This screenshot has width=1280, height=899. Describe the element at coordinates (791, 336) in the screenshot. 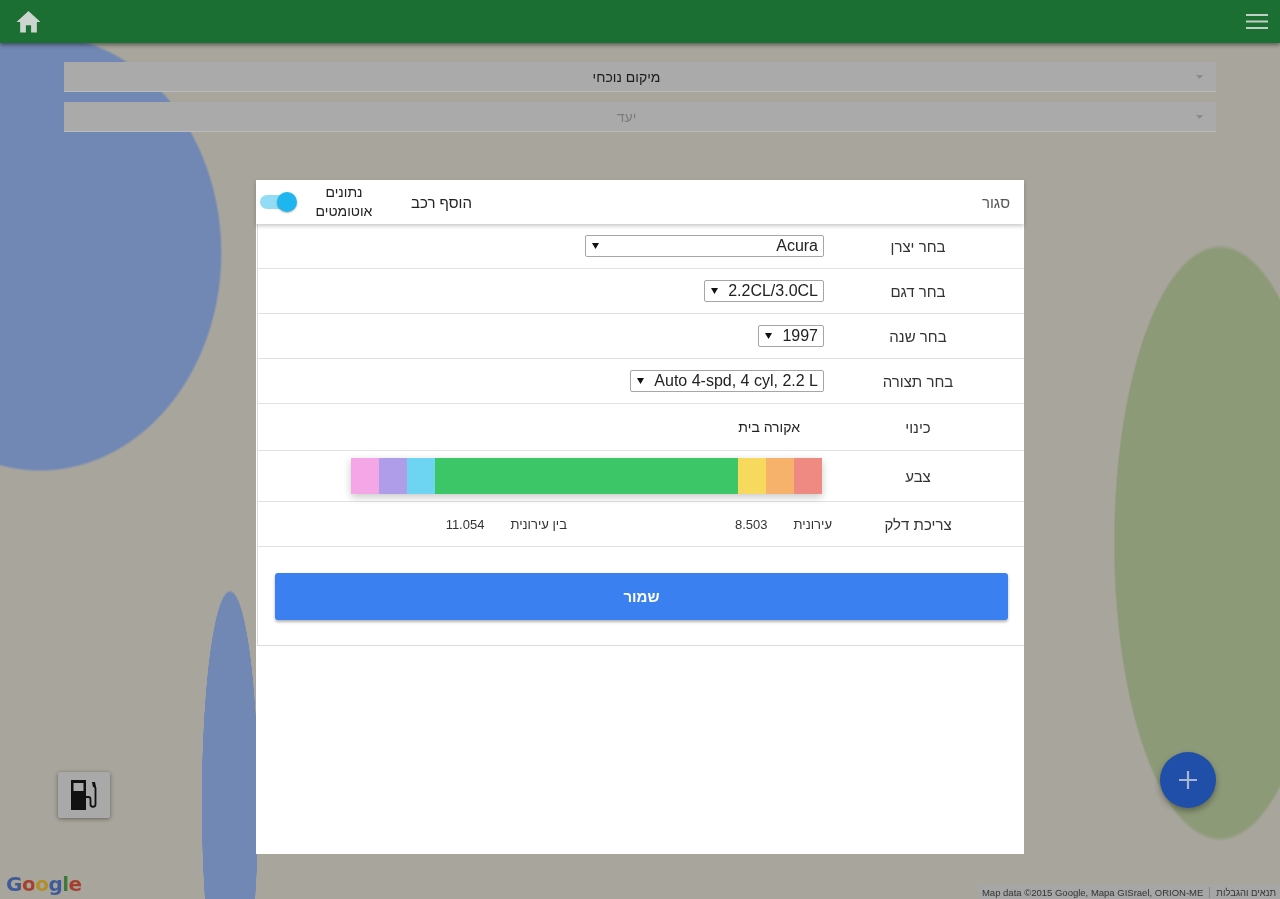

I see `dropdown-field: 1997` at that location.